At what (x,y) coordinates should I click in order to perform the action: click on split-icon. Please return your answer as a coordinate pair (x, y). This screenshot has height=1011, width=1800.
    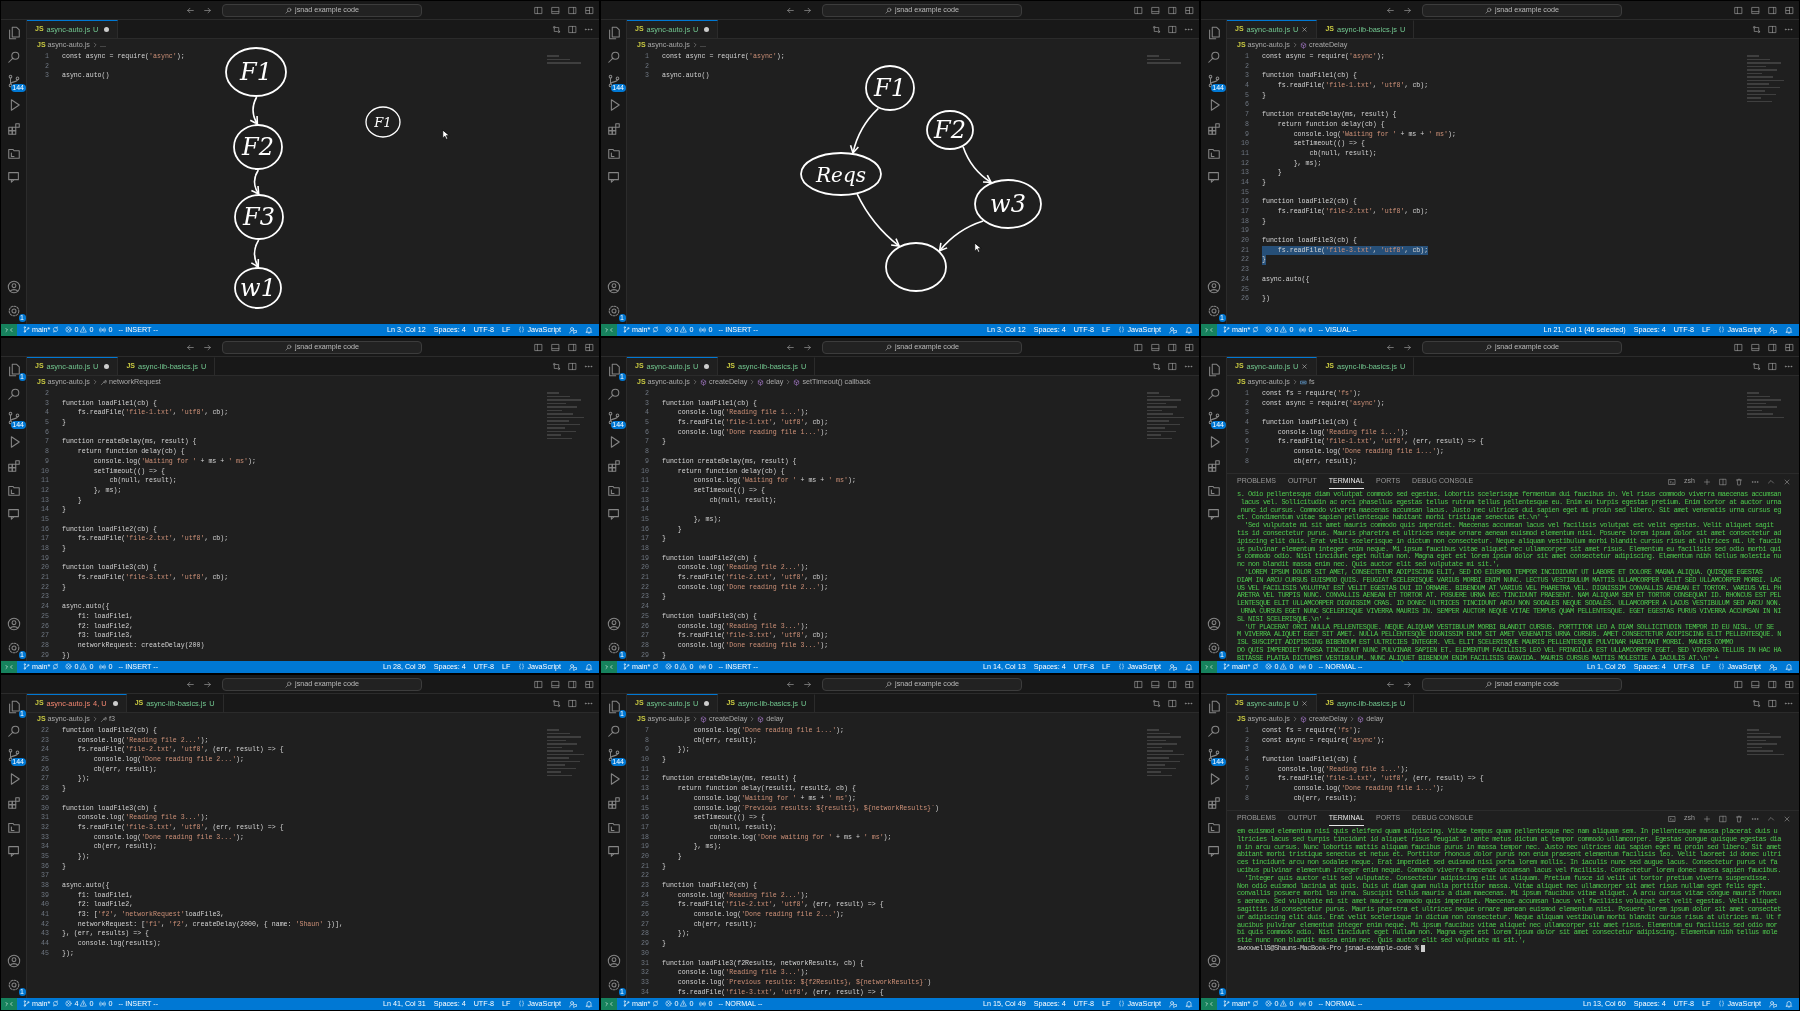
    Looking at the image, I should click on (1723, 818).